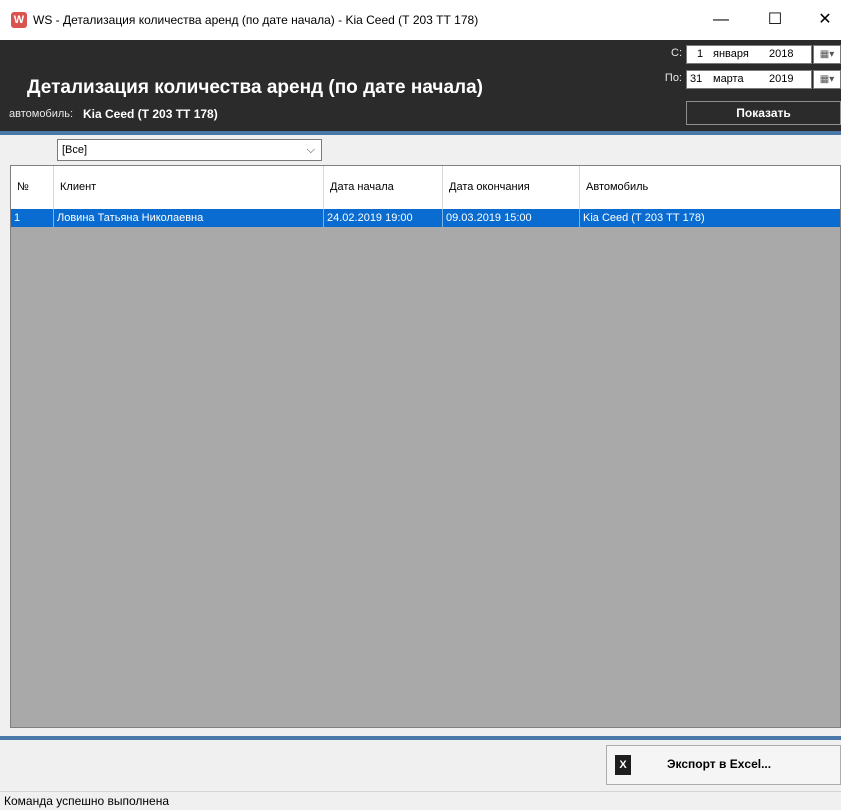  What do you see at coordinates (311, 150) in the screenshot?
I see `chevron-down-icon: ⌵` at bounding box center [311, 150].